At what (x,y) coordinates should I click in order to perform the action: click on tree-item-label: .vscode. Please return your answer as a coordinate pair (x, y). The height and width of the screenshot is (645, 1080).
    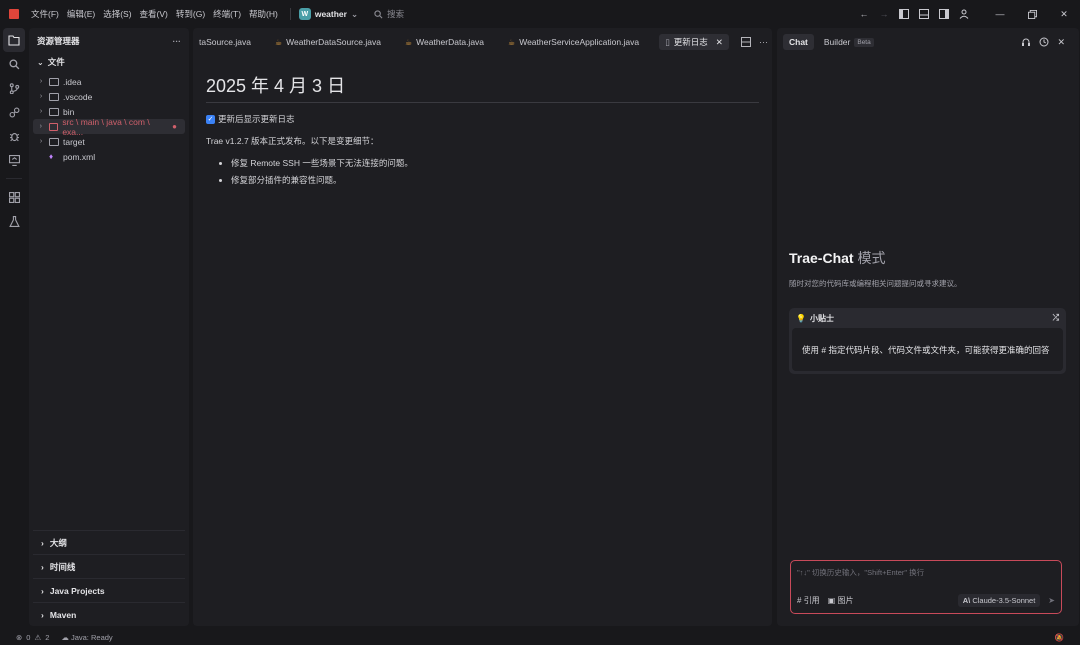
    Looking at the image, I should click on (78, 96).